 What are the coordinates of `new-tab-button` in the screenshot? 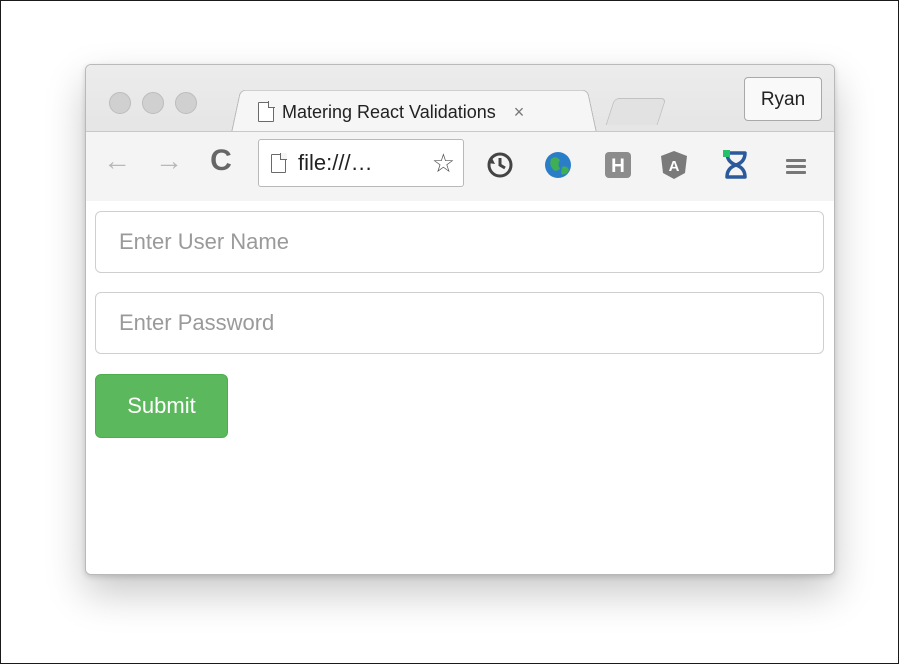 It's located at (636, 111).